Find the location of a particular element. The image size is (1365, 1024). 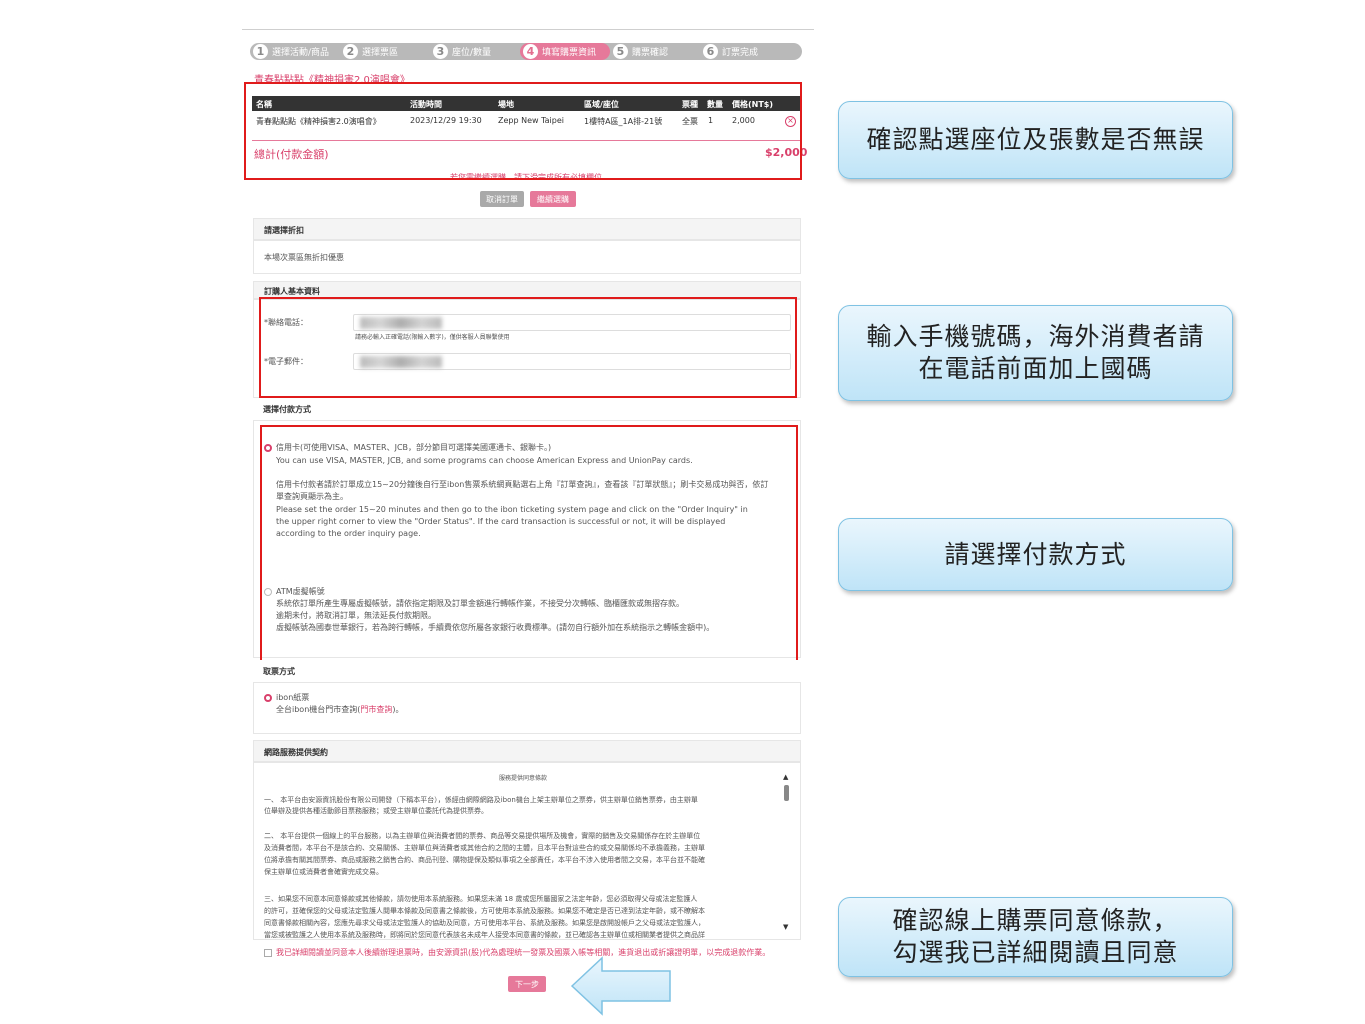

terms-scrollbar: ▲ ▼ is located at coordinates (787, 853).